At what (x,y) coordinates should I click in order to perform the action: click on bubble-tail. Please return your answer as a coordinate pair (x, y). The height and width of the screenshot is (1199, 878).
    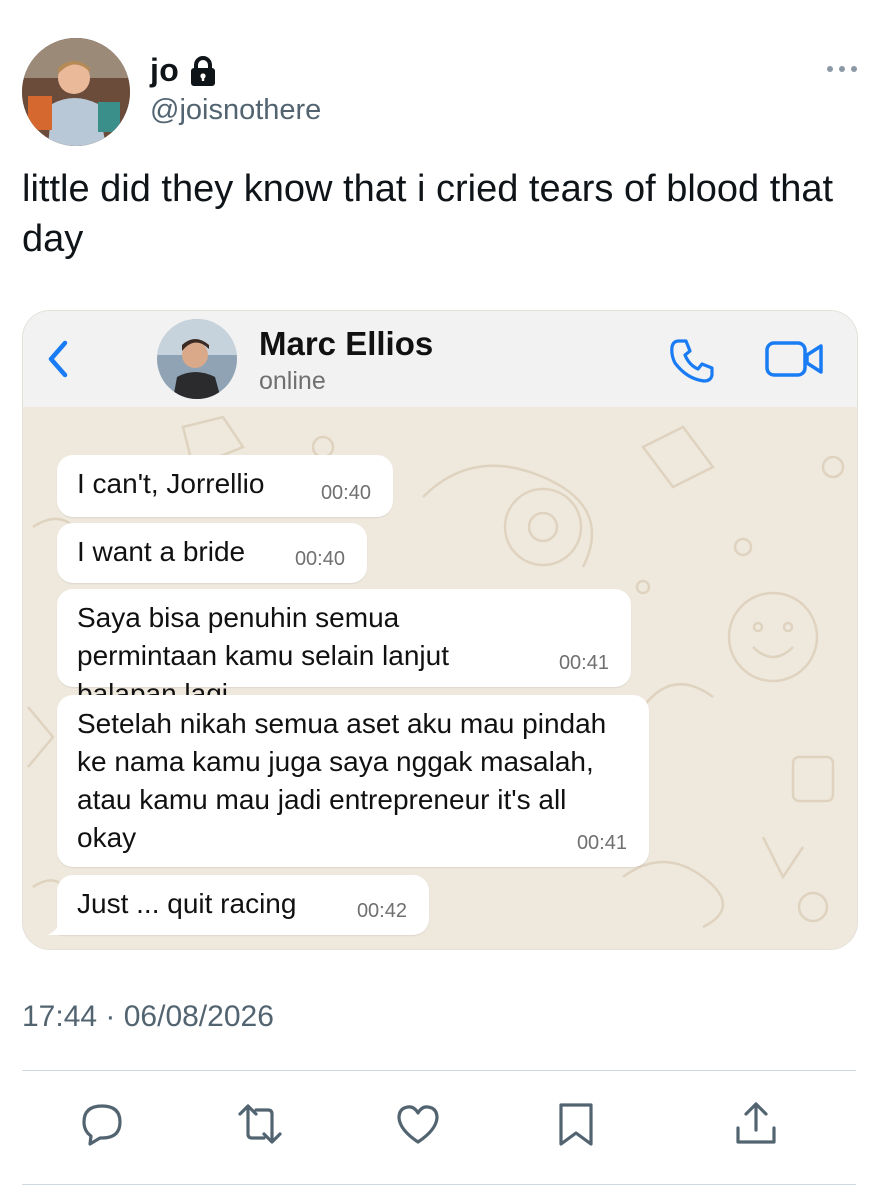
    Looking at the image, I should click on (57, 925).